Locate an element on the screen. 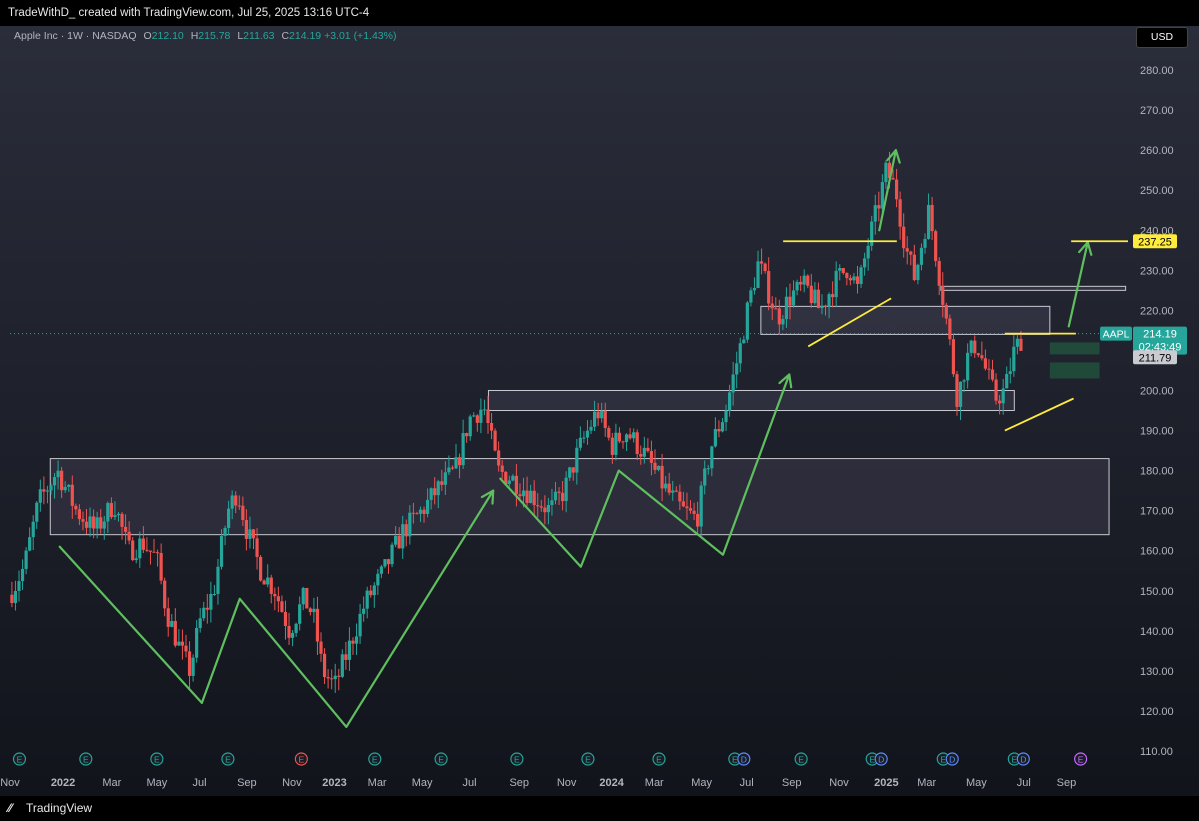 This screenshot has height=821, width=1199. price-tick-label: 180.00 is located at coordinates (1157, 472).